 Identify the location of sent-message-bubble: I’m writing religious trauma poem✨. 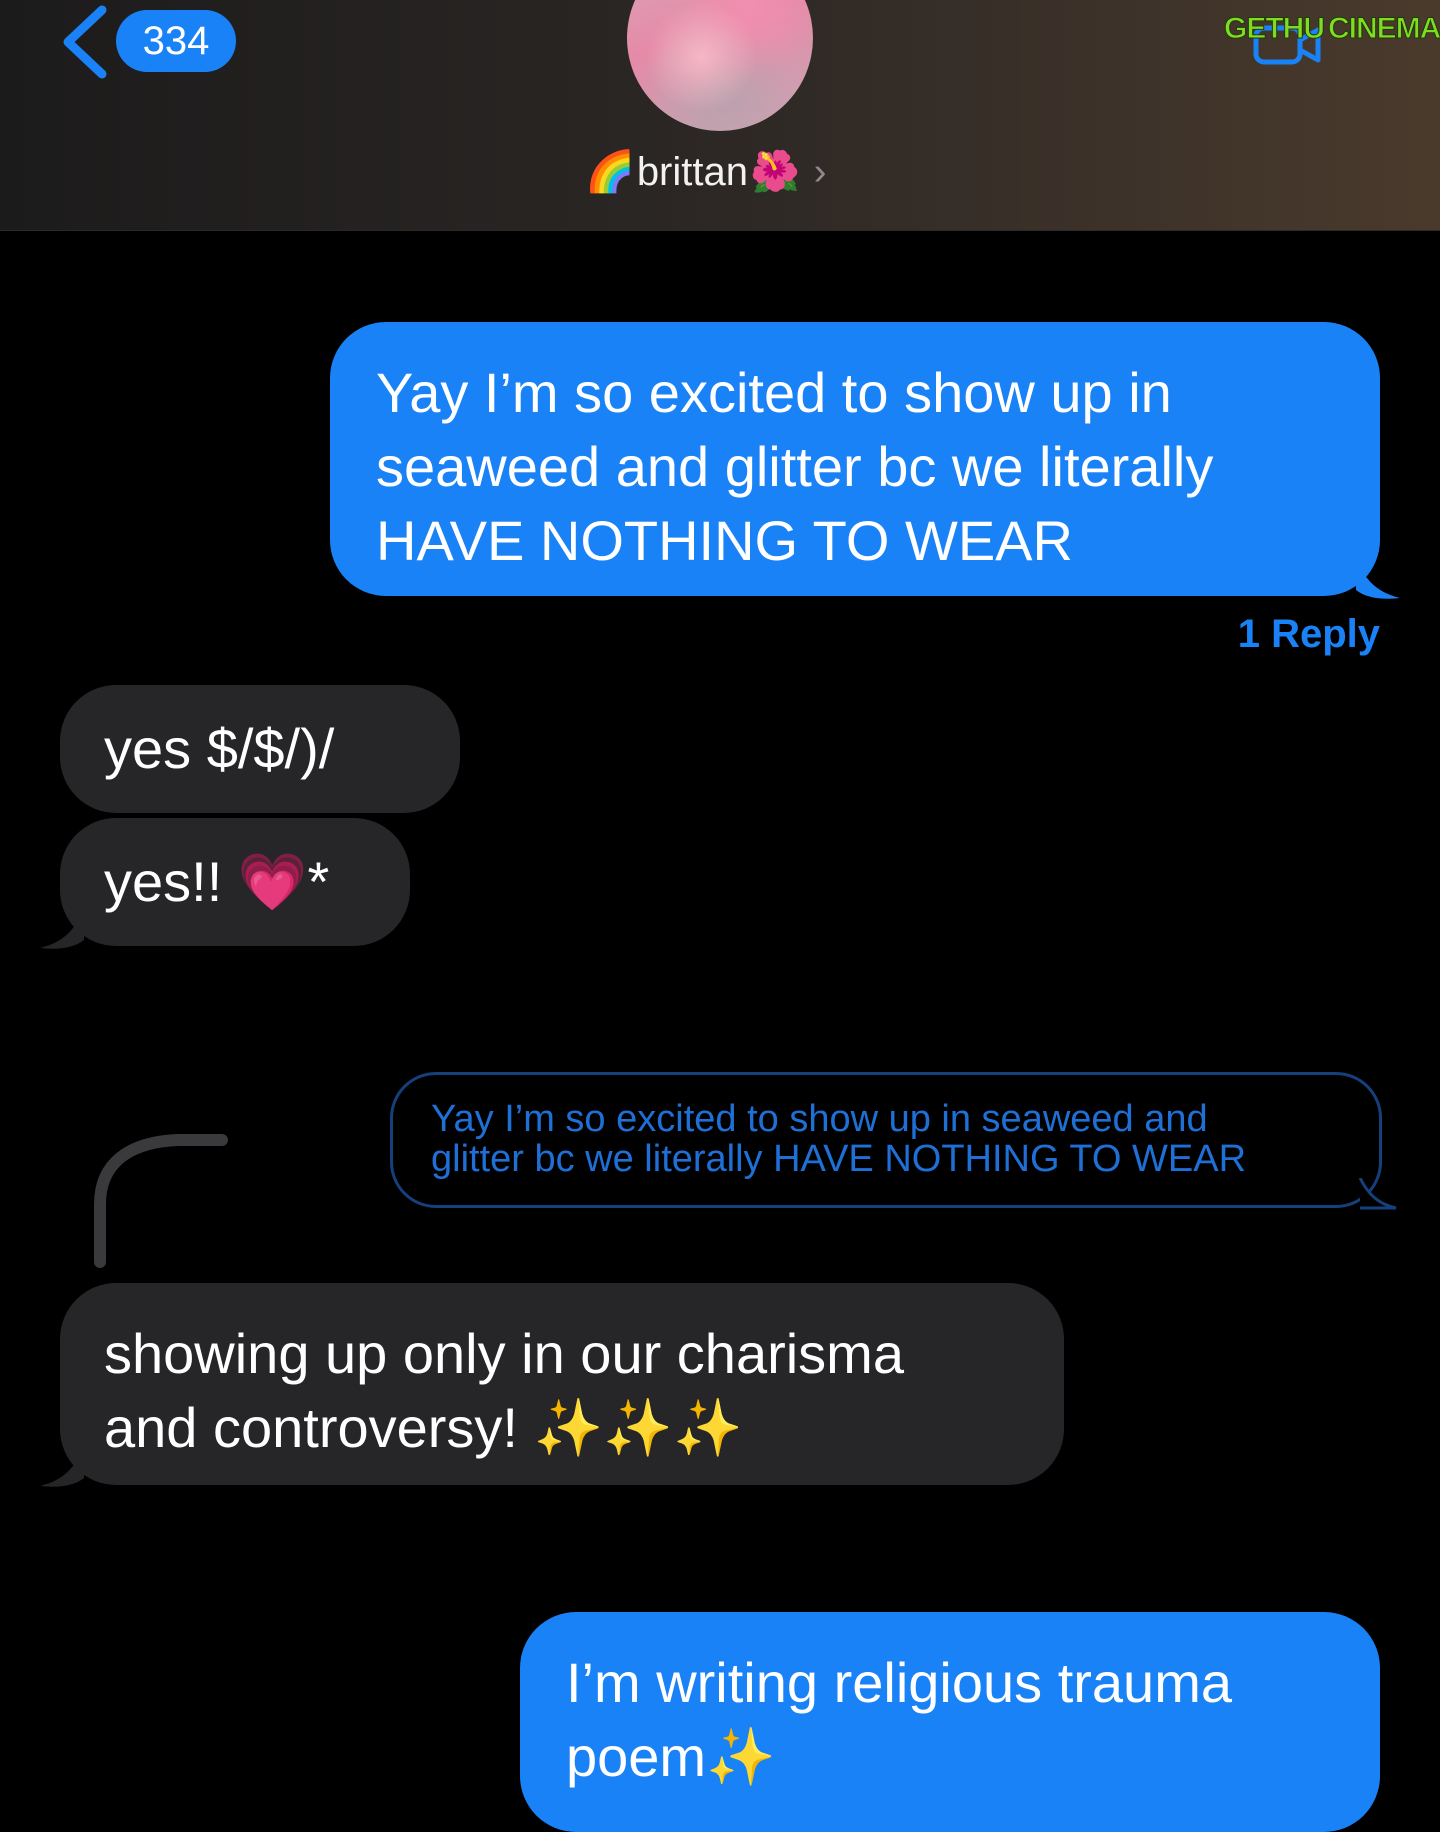
(950, 1722).